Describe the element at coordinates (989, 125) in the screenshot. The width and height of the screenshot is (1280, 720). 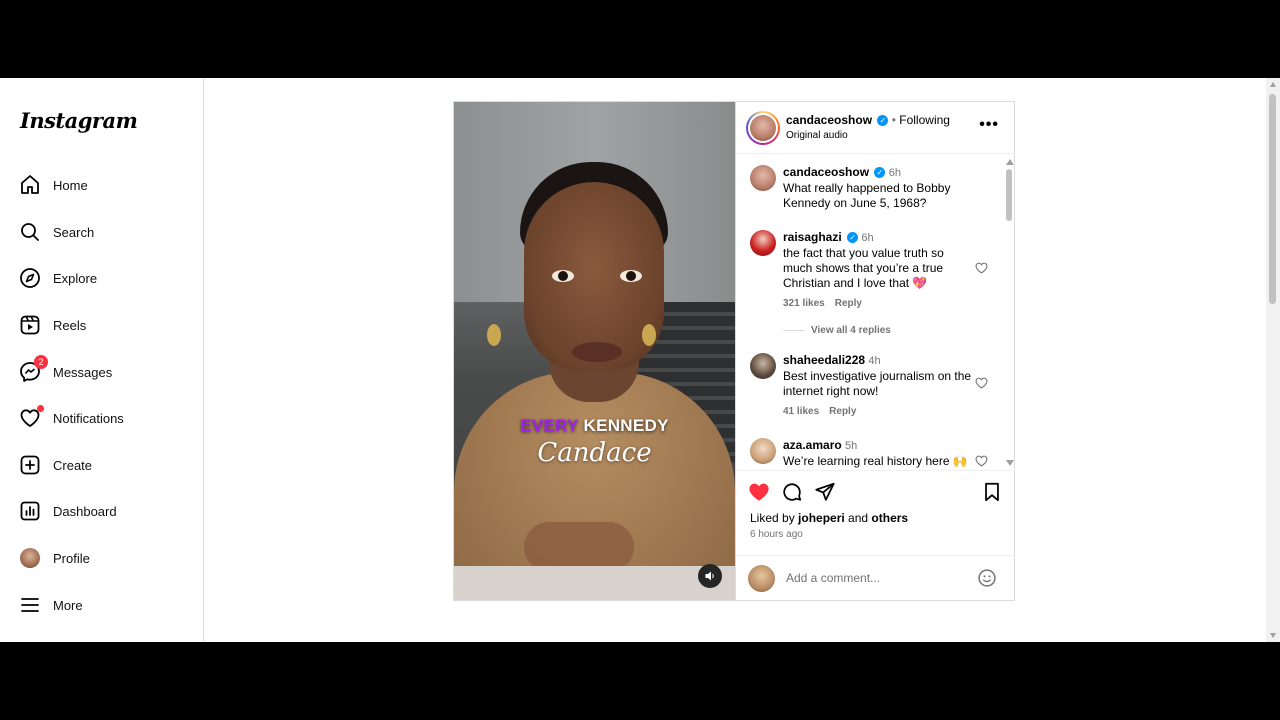
I see `more-options-icon: •••` at that location.